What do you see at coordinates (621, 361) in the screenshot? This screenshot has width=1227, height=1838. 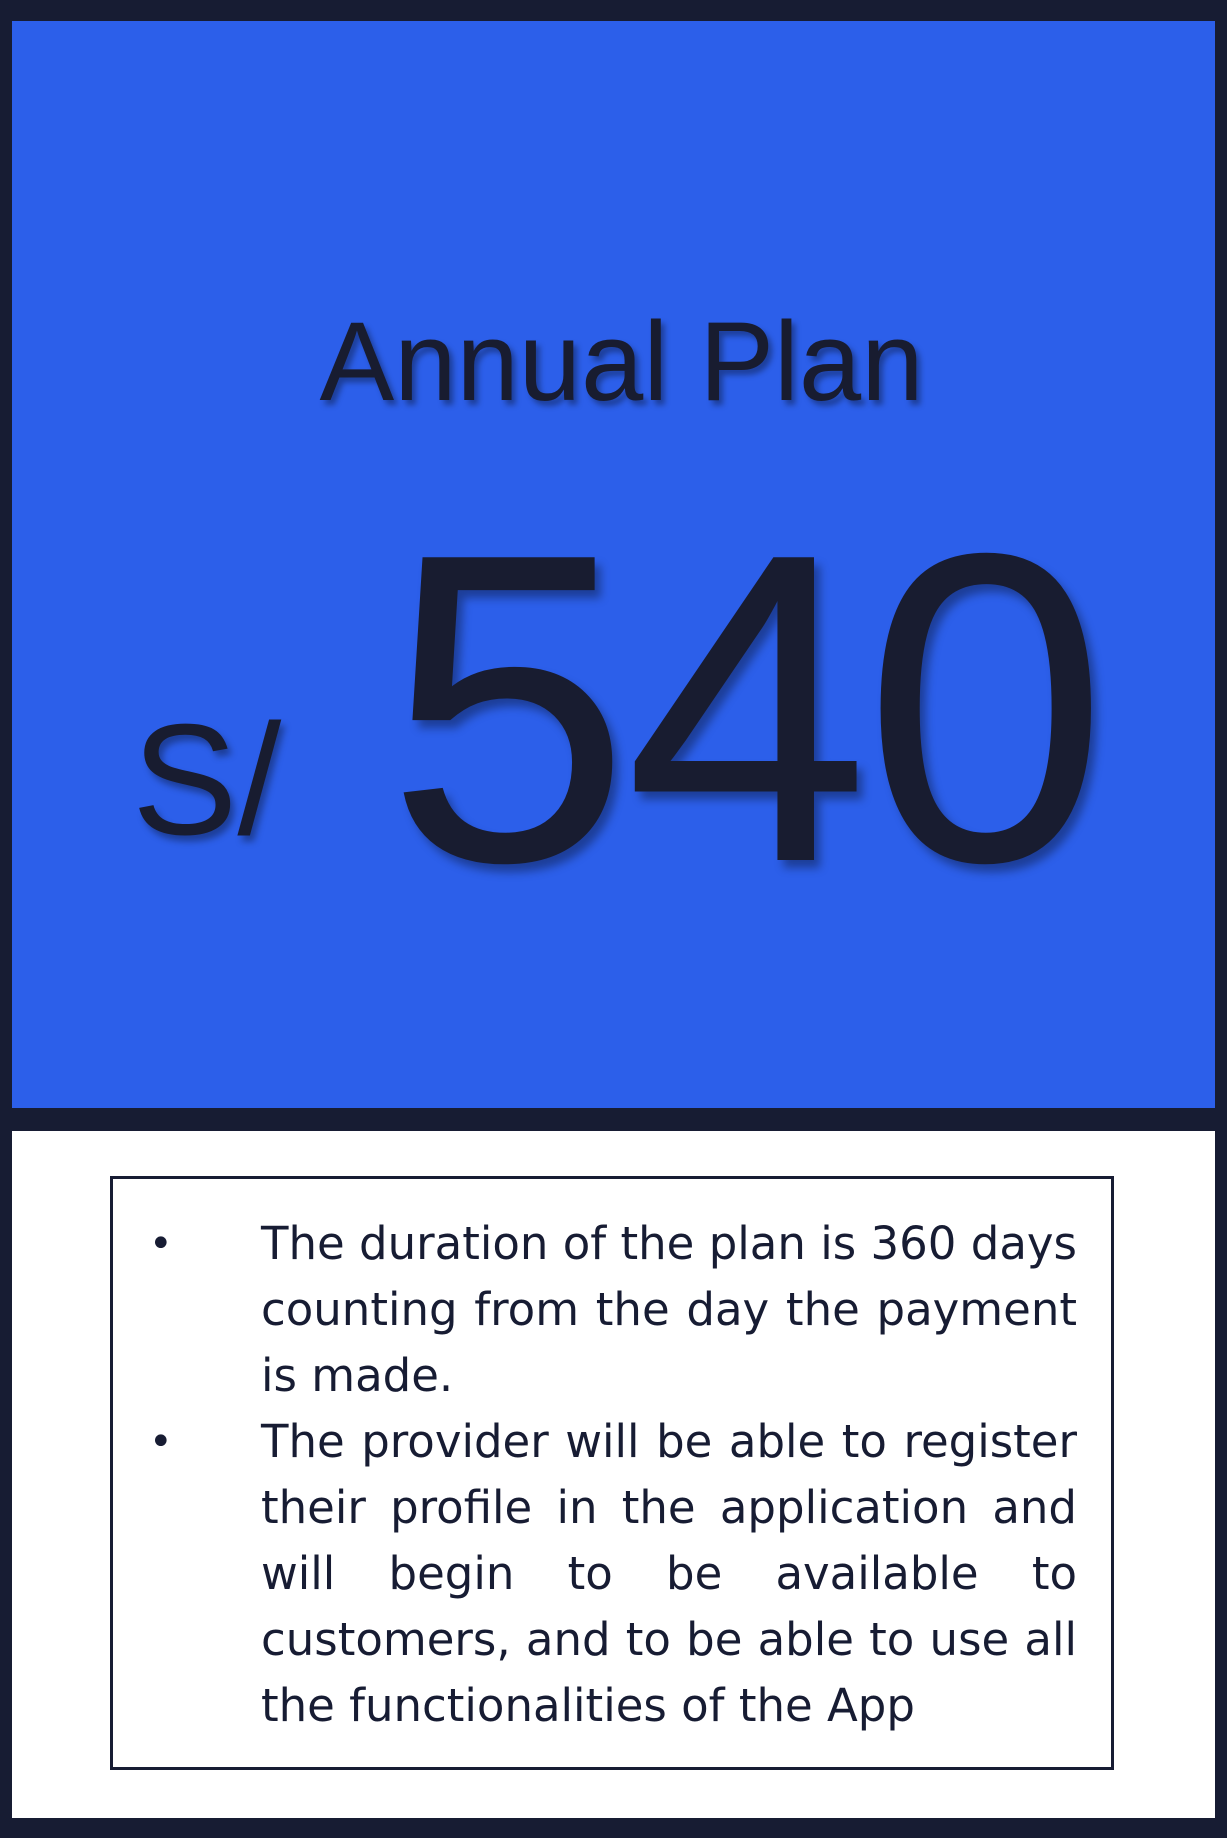 I see `plan-title: Annual Plan` at bounding box center [621, 361].